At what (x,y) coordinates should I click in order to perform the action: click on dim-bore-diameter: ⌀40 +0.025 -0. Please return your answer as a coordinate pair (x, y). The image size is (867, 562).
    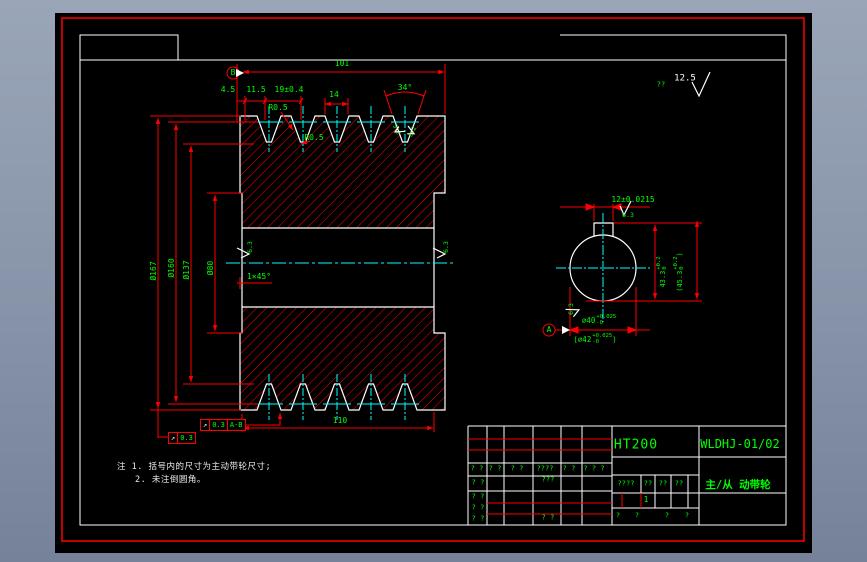
    Looking at the image, I should click on (599, 320).